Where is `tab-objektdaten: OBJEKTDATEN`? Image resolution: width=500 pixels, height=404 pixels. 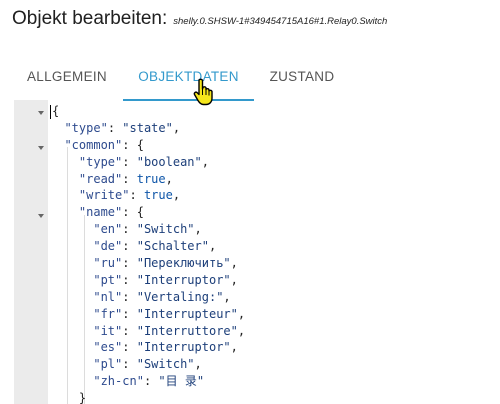
tab-objektdaten: OBJEKTDATEN is located at coordinates (188, 81).